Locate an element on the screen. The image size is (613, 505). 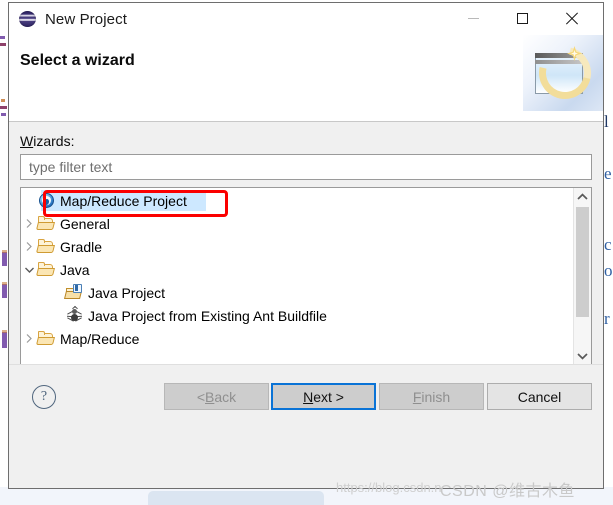
page-title: Select a wizard is located at coordinates (77, 60).